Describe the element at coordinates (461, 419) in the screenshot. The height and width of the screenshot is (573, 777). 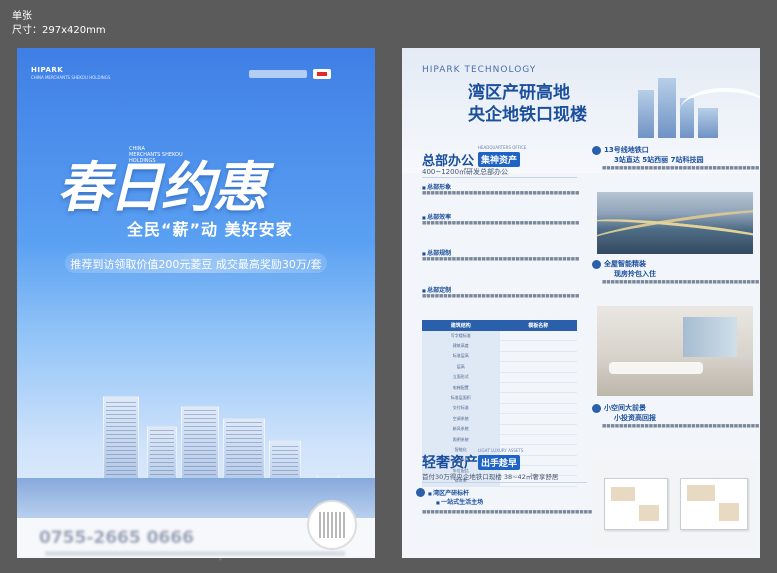
I see `spec-label: 空调系统` at that location.